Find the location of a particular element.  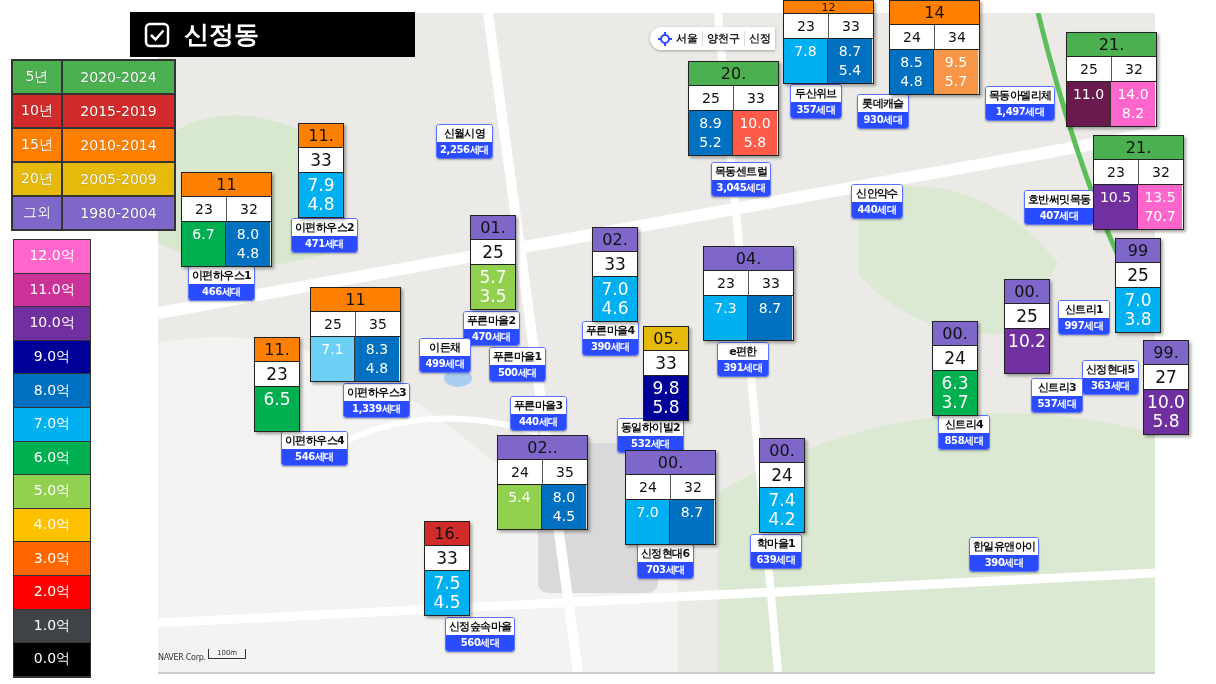

era-range: 1980-2004 is located at coordinates (118, 213).